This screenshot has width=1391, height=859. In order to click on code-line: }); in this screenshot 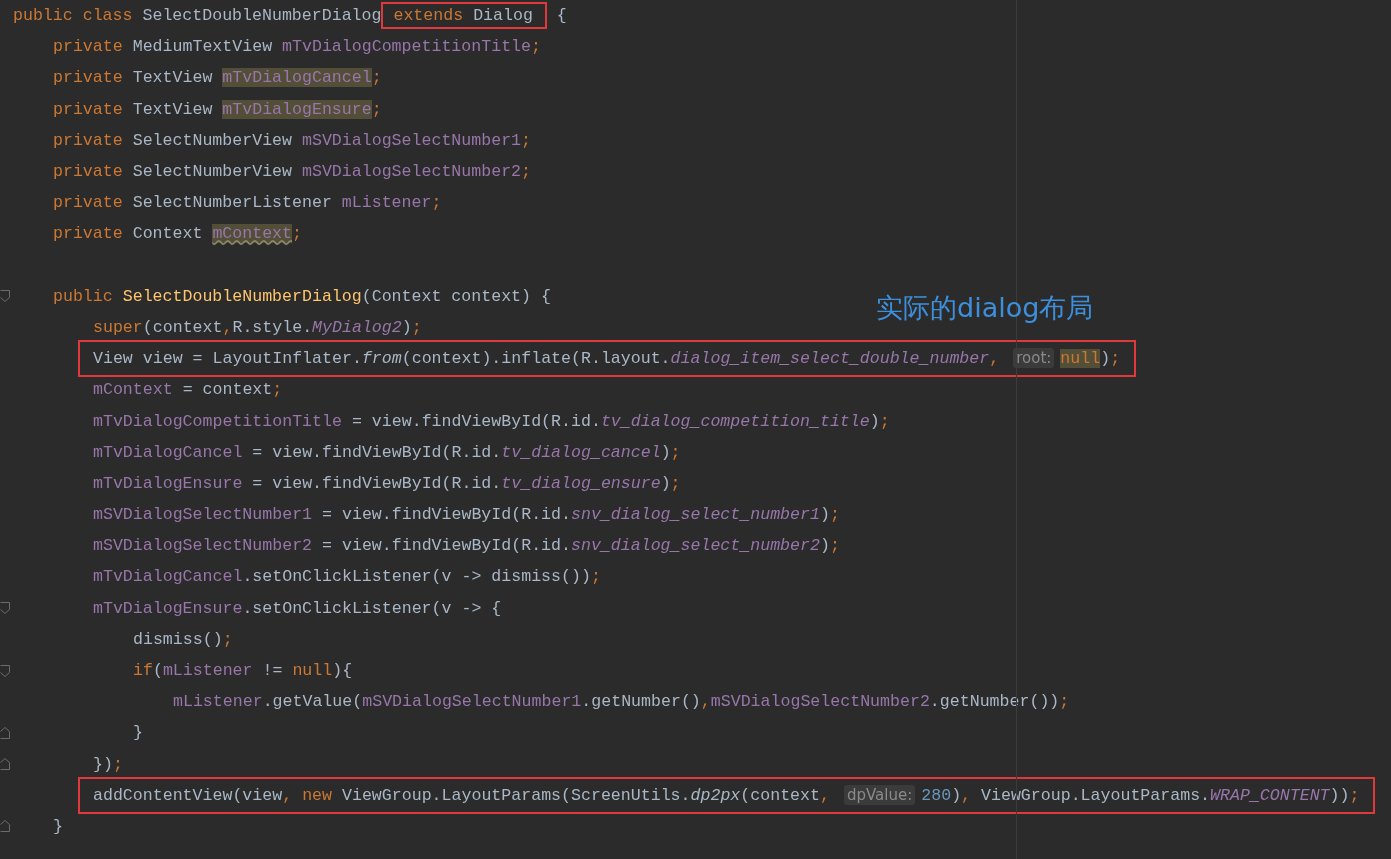, I will do `click(108, 764)`.